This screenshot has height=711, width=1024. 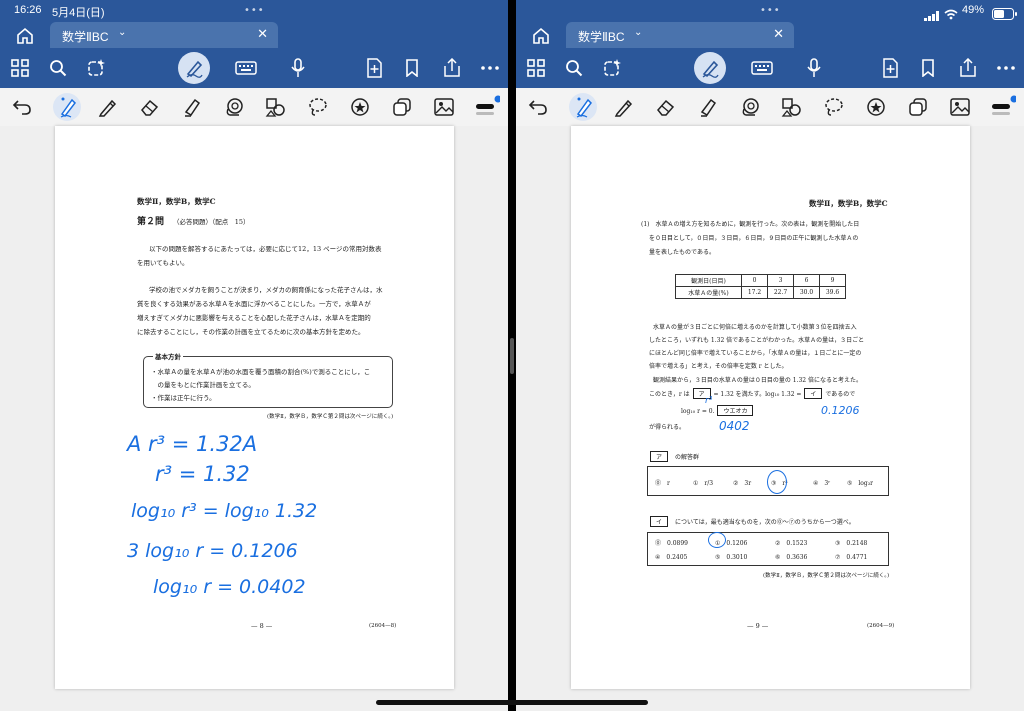 I want to click on choice-a-5: ⑤ log₃r, so click(x=860, y=482).